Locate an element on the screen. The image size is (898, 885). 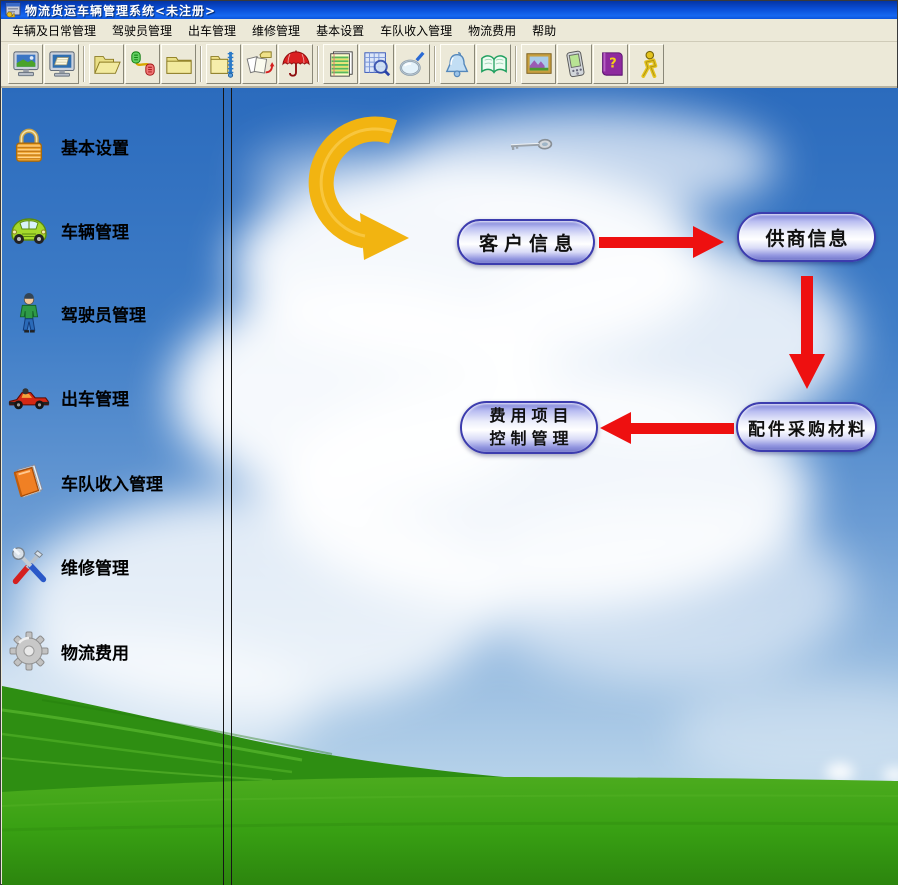
node-label: 客户信息 is located at coordinates (528, 243).